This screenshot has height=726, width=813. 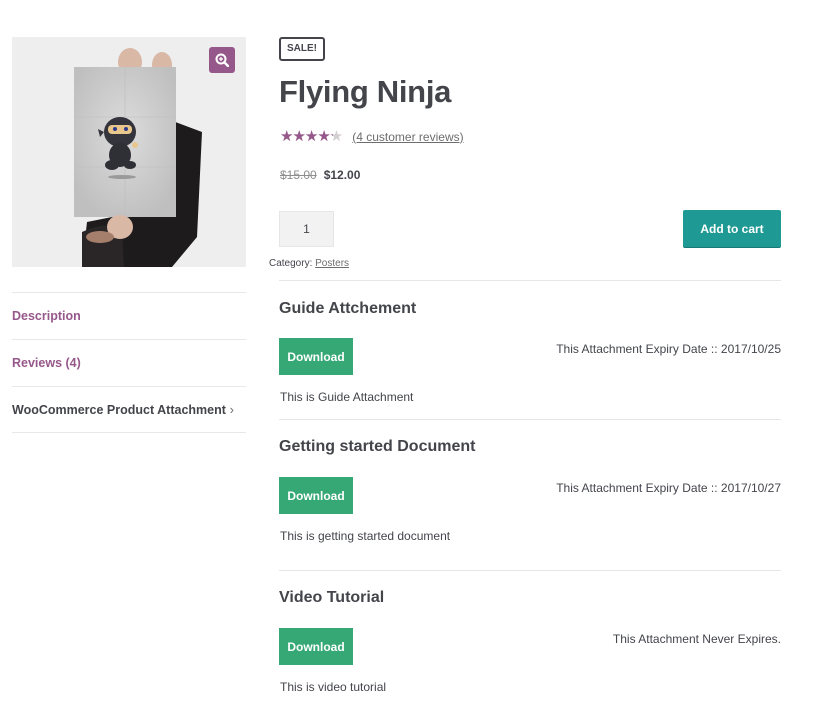 I want to click on tab-product-attachment: WooCommerce Product Attachment ›, so click(x=129, y=409).